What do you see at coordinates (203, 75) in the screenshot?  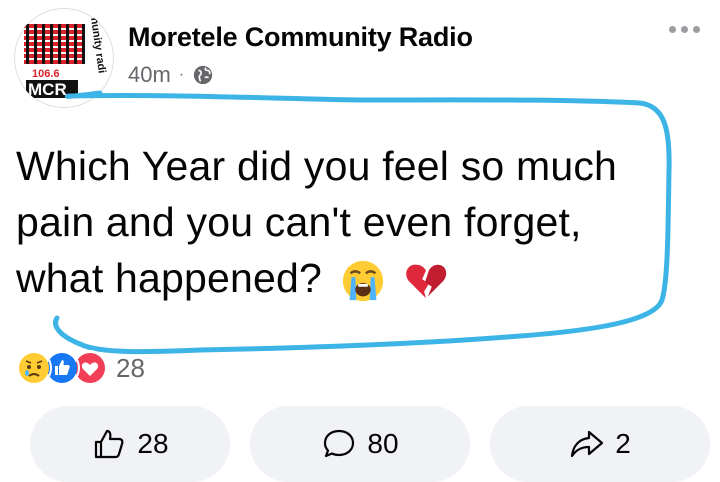 I see `globe-icon` at bounding box center [203, 75].